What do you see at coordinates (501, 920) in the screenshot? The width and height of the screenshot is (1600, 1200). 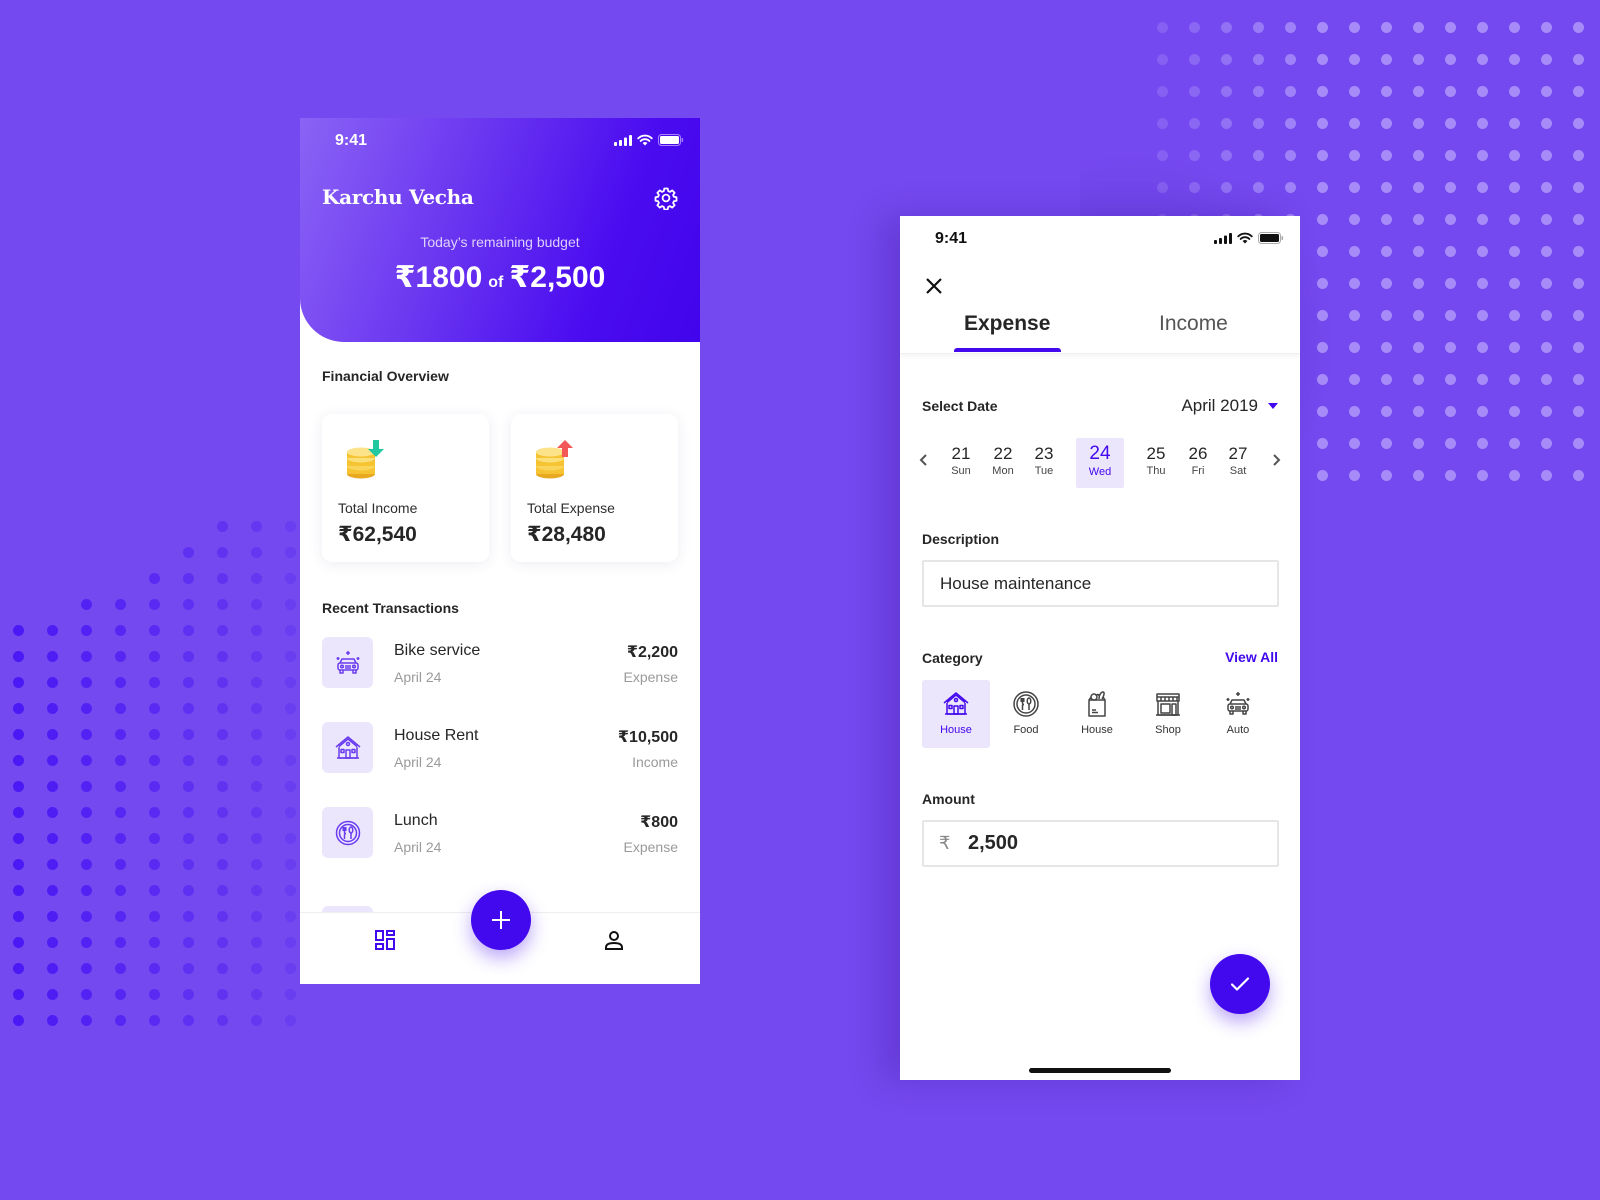 I see `add-transaction-button` at bounding box center [501, 920].